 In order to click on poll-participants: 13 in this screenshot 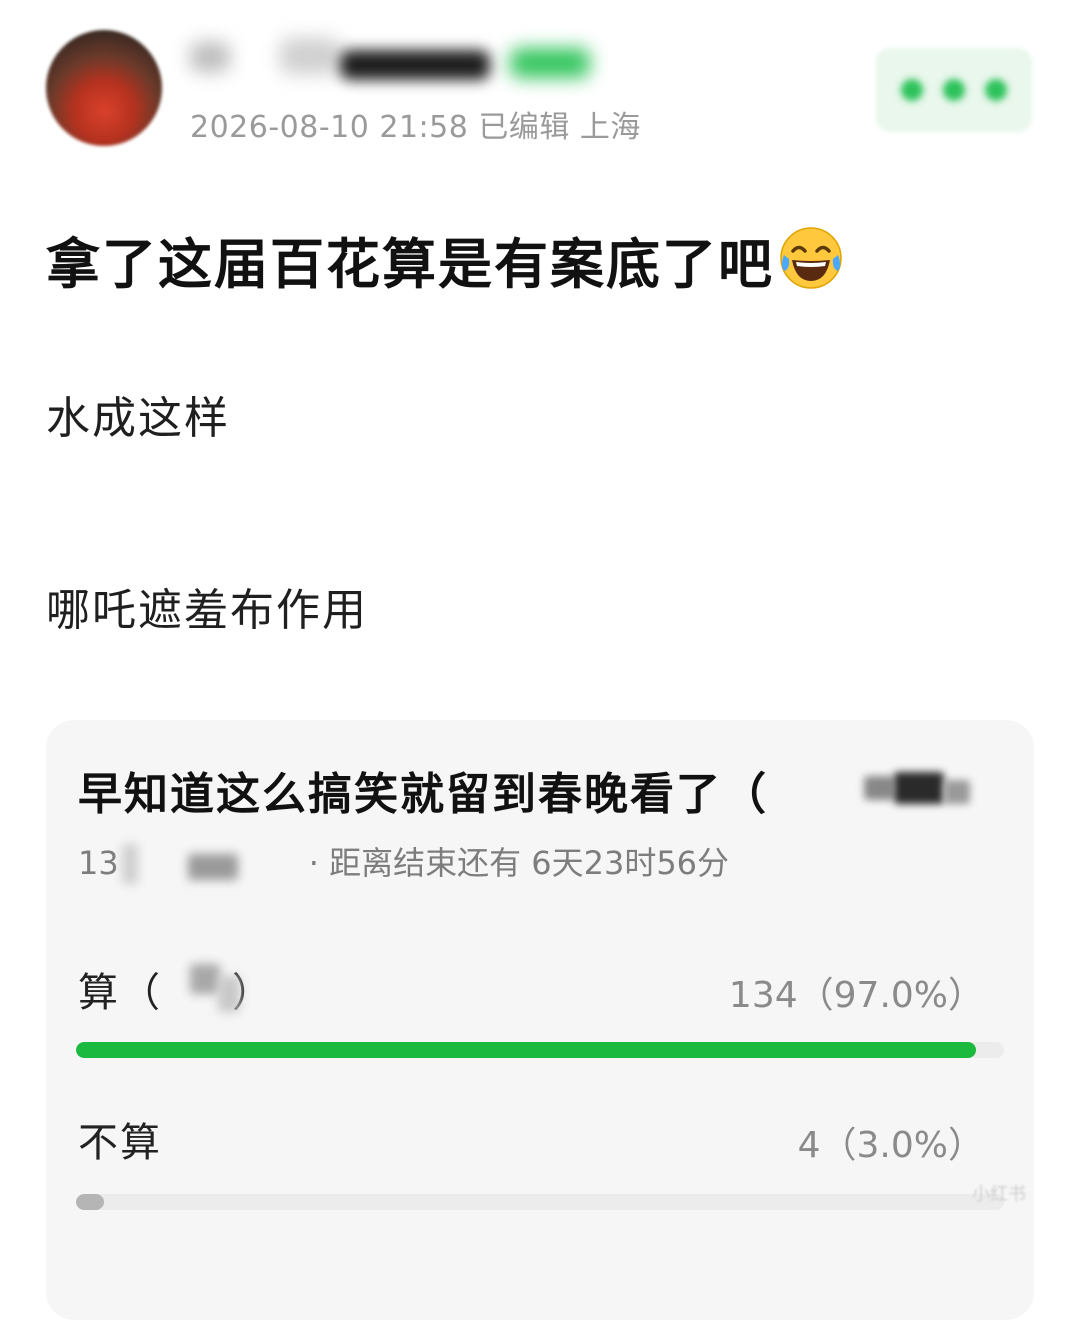, I will do `click(98, 863)`.